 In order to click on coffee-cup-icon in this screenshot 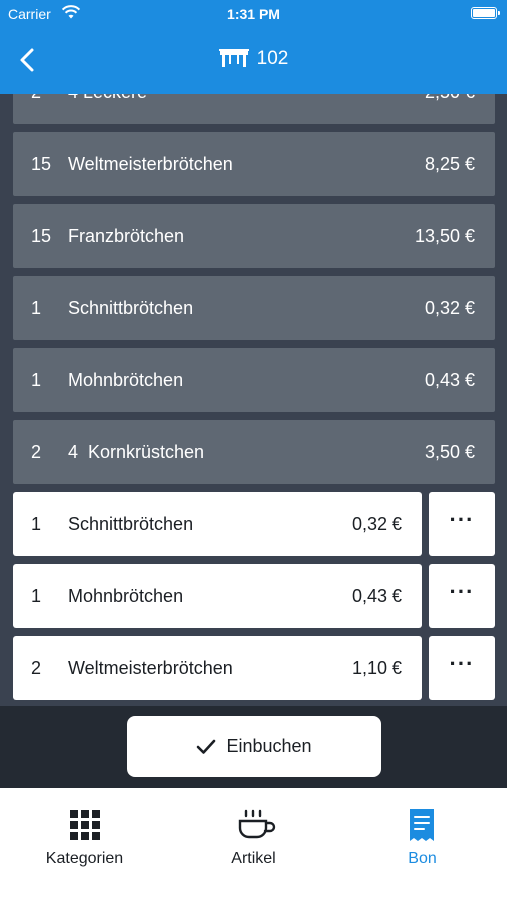, I will do `click(257, 824)`.